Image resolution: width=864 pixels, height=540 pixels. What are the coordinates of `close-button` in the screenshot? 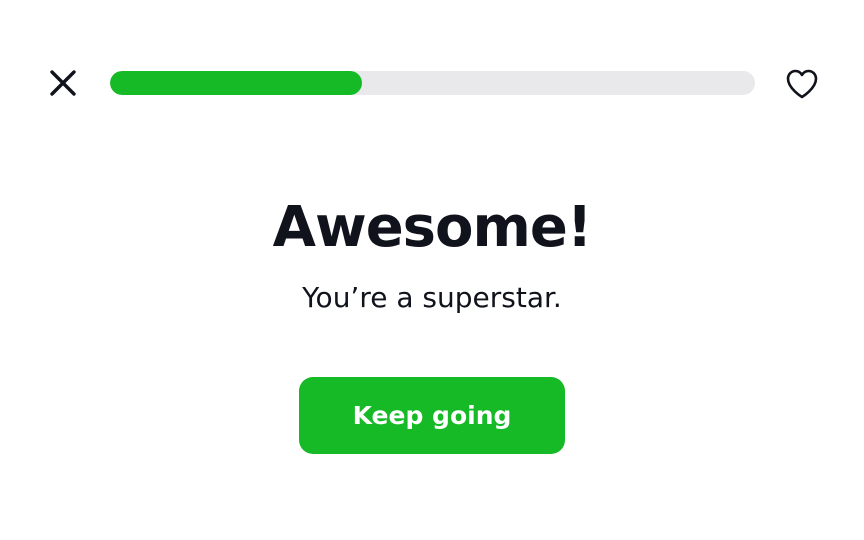 It's located at (63, 83).